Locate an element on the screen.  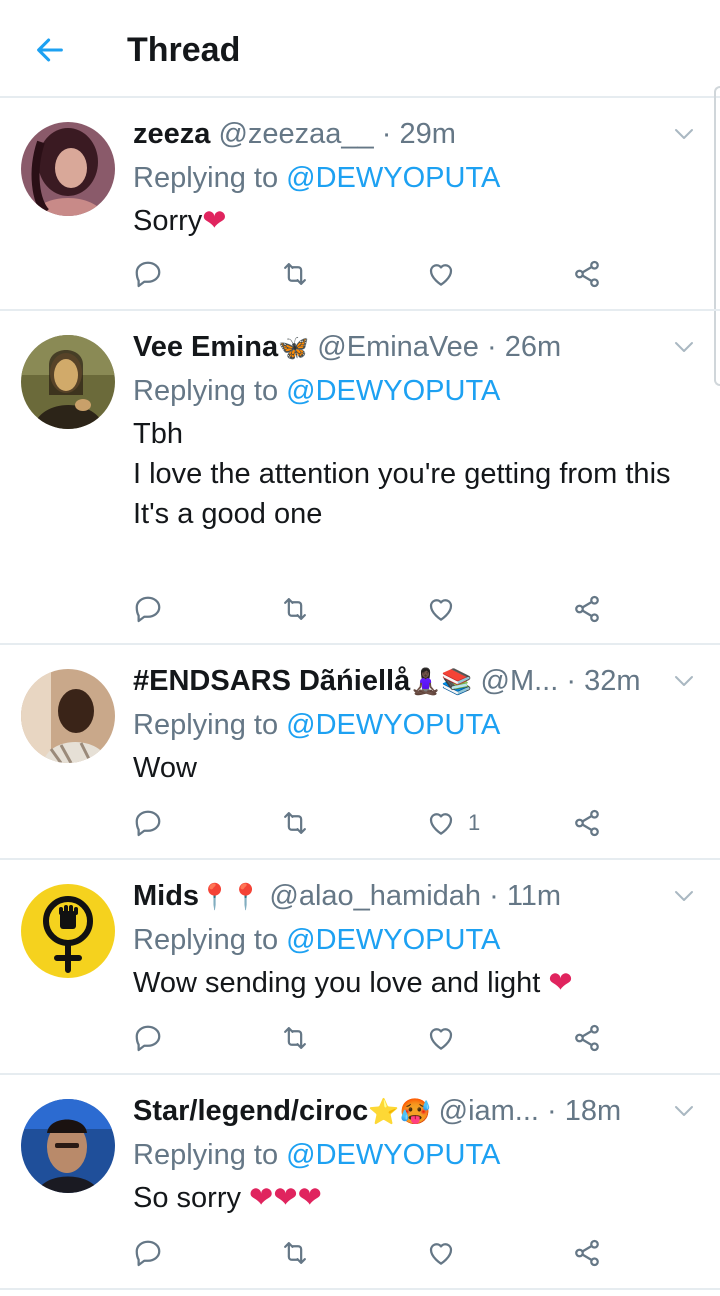
tweet-text-body: Wow is located at coordinates (165, 768).